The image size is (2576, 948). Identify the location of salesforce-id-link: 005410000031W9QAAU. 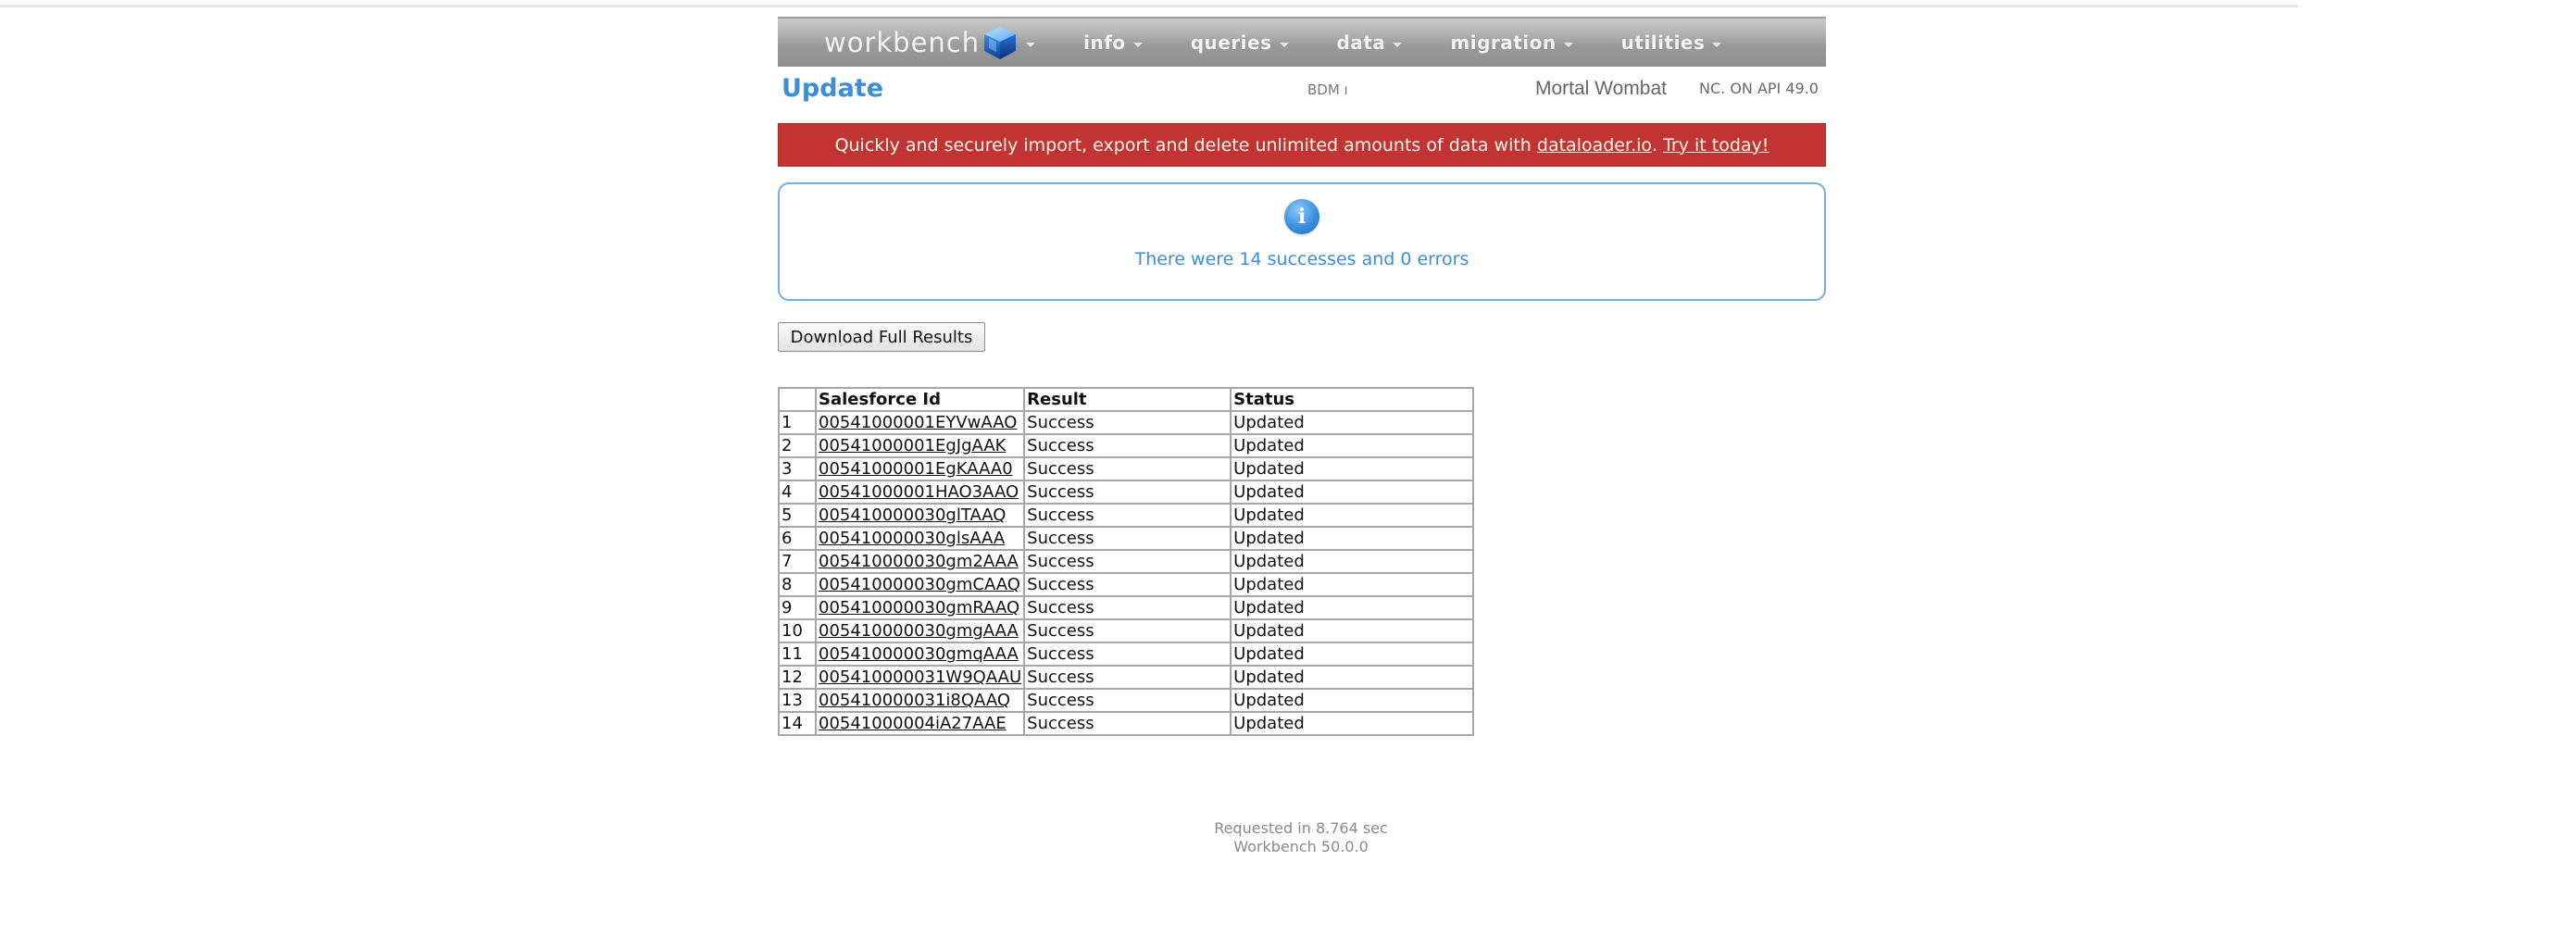
(920, 677).